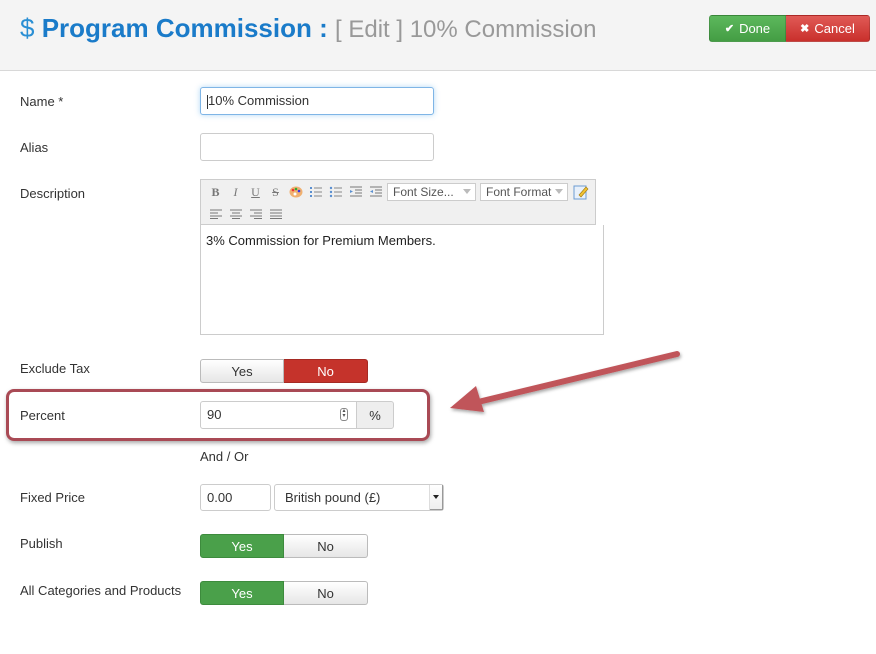 This screenshot has height=654, width=876. What do you see at coordinates (242, 546) in the screenshot?
I see `publish-yes: Yes` at bounding box center [242, 546].